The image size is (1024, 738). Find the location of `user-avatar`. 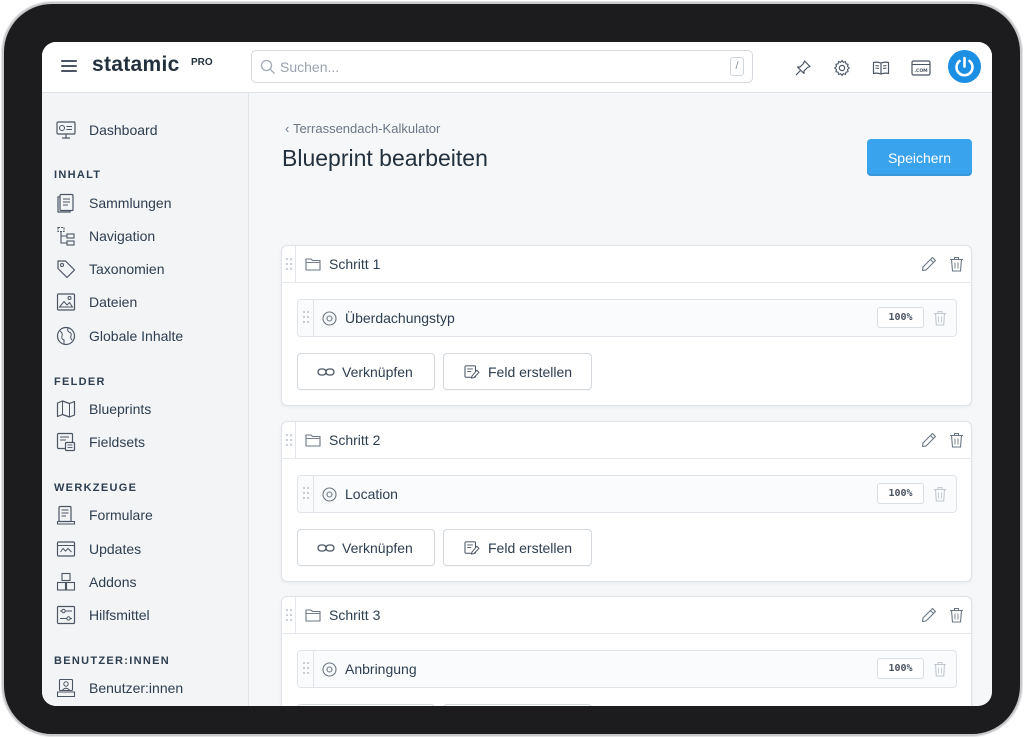

user-avatar is located at coordinates (964, 66).